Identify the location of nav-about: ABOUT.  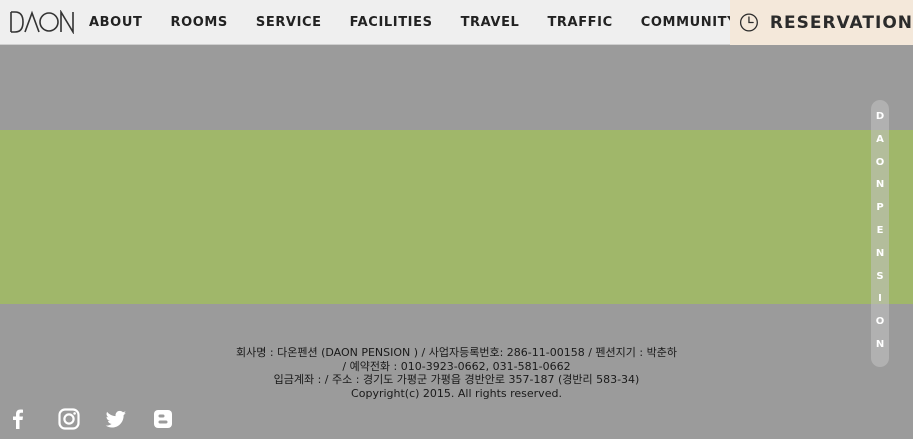
(115, 22).